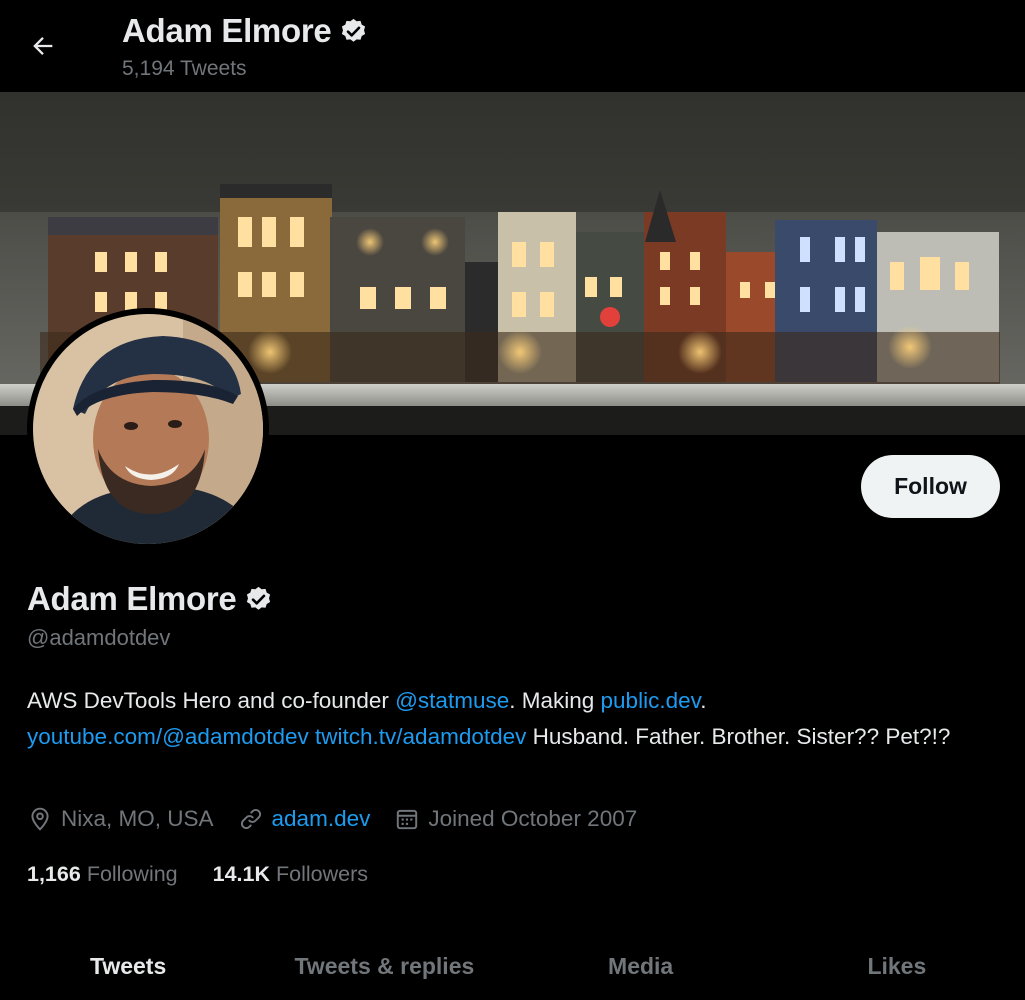 The width and height of the screenshot is (1025, 1000). What do you see at coordinates (407, 819) in the screenshot?
I see `calendar-icon` at bounding box center [407, 819].